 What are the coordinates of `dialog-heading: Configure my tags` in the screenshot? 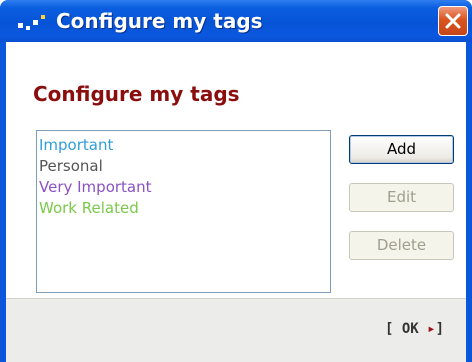 It's located at (136, 94).